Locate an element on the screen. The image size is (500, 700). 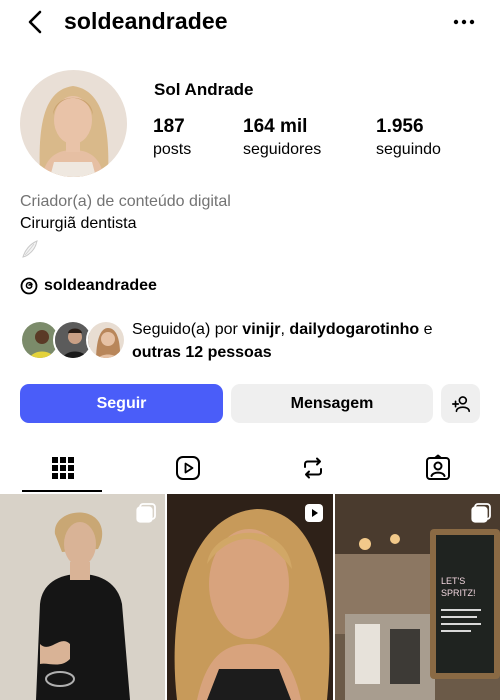
chevron-left-icon is located at coordinates (36, 22).